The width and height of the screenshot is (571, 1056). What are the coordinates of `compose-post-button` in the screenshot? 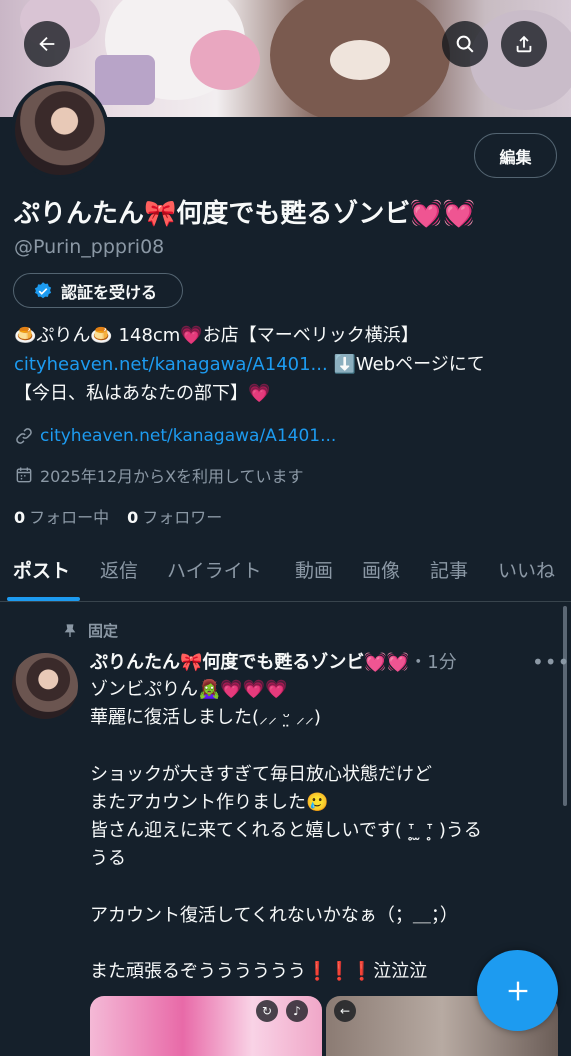 It's located at (517, 990).